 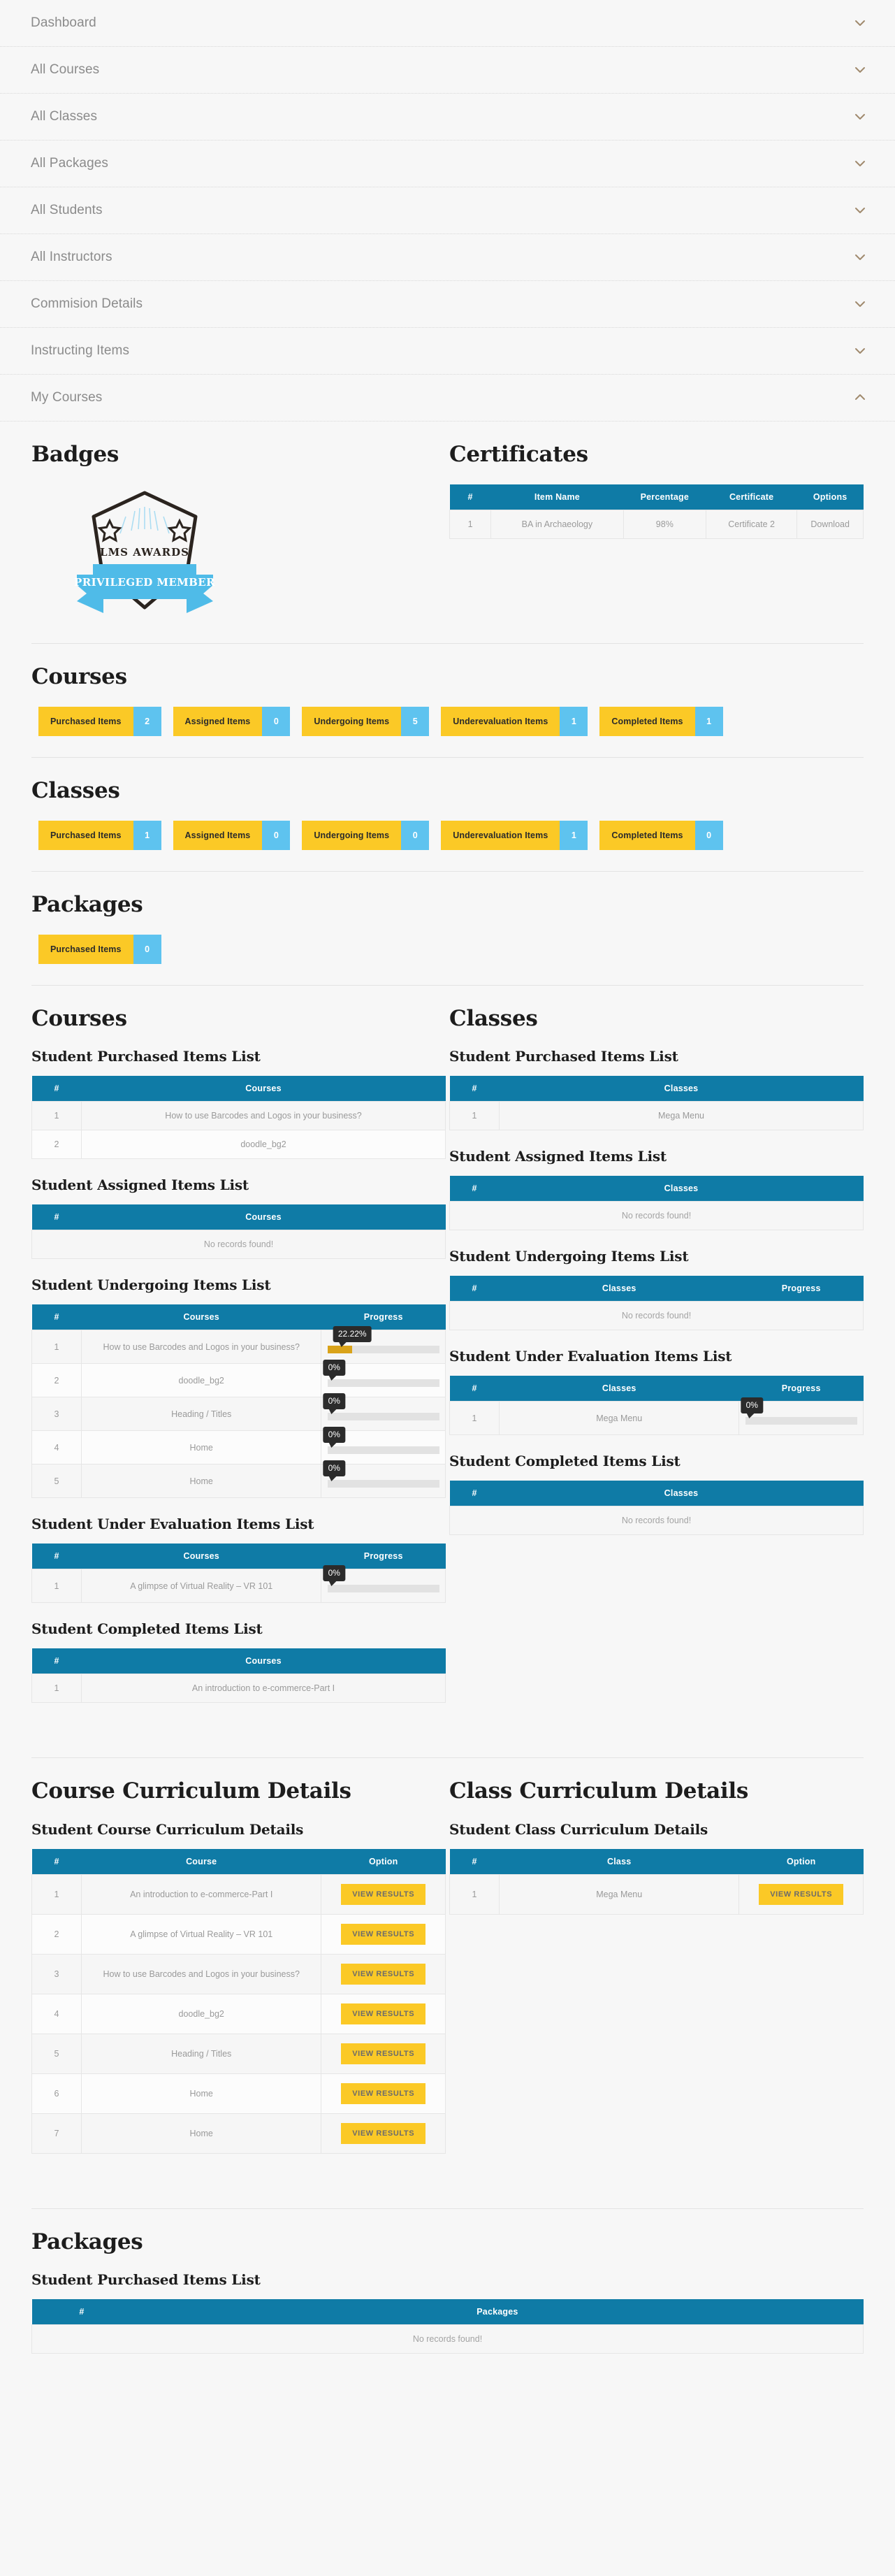 What do you see at coordinates (56, 1145) in the screenshot?
I see `cell-num: 2` at bounding box center [56, 1145].